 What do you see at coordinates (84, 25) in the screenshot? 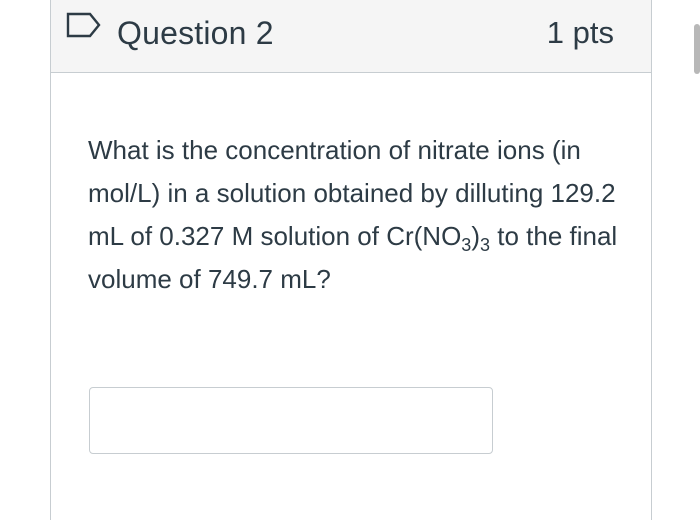
I see `flag-outline-icon` at bounding box center [84, 25].